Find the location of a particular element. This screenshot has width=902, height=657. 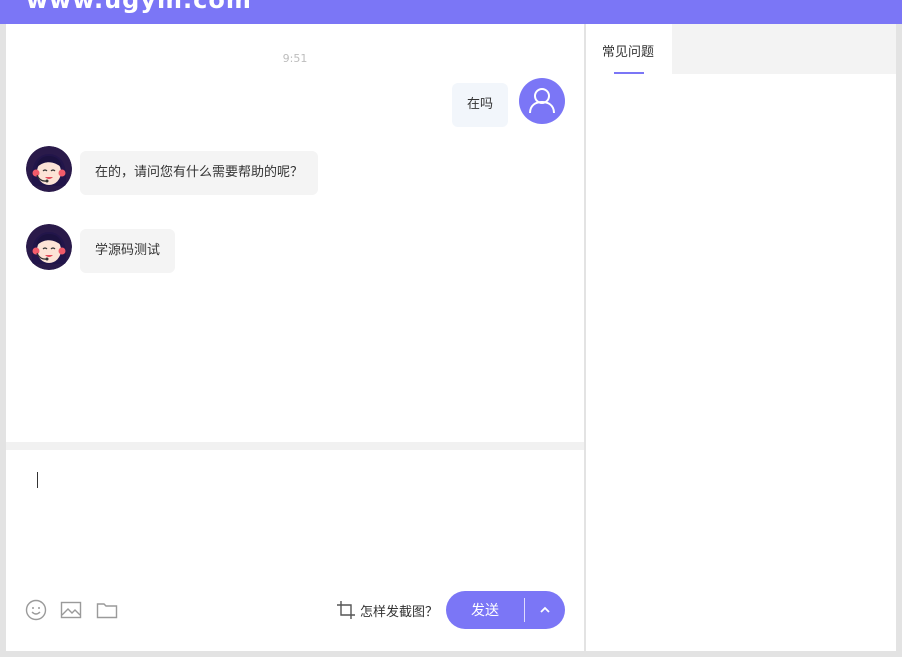

send-button-group: 发送 is located at coordinates (505, 610).